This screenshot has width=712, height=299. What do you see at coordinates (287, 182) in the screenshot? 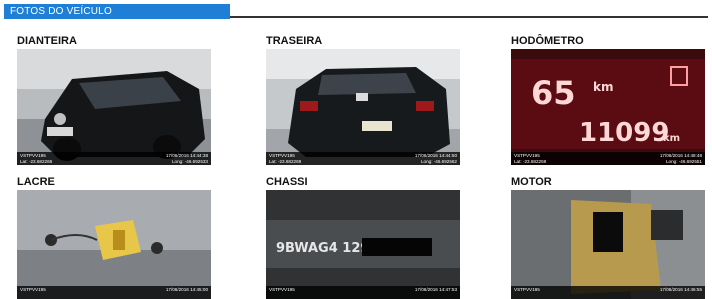
I see `photo-label-chassi: CHASSI` at bounding box center [287, 182].